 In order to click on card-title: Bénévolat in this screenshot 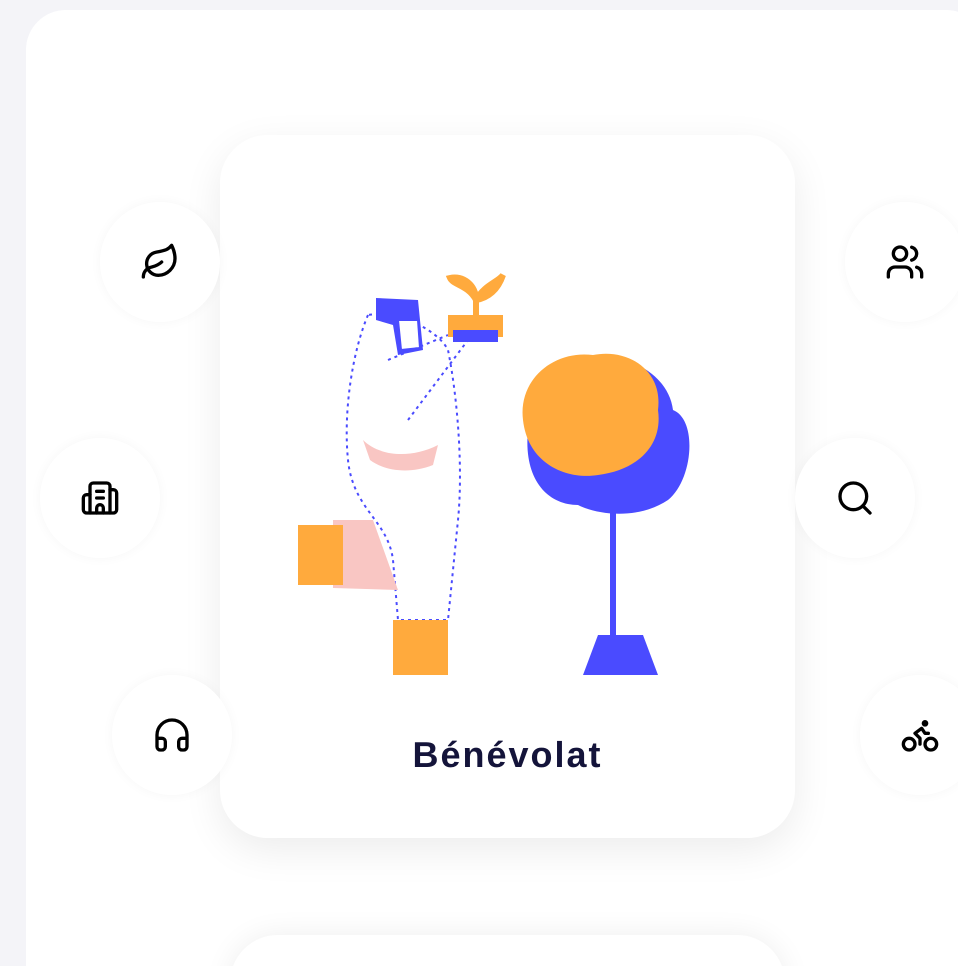, I will do `click(507, 755)`.